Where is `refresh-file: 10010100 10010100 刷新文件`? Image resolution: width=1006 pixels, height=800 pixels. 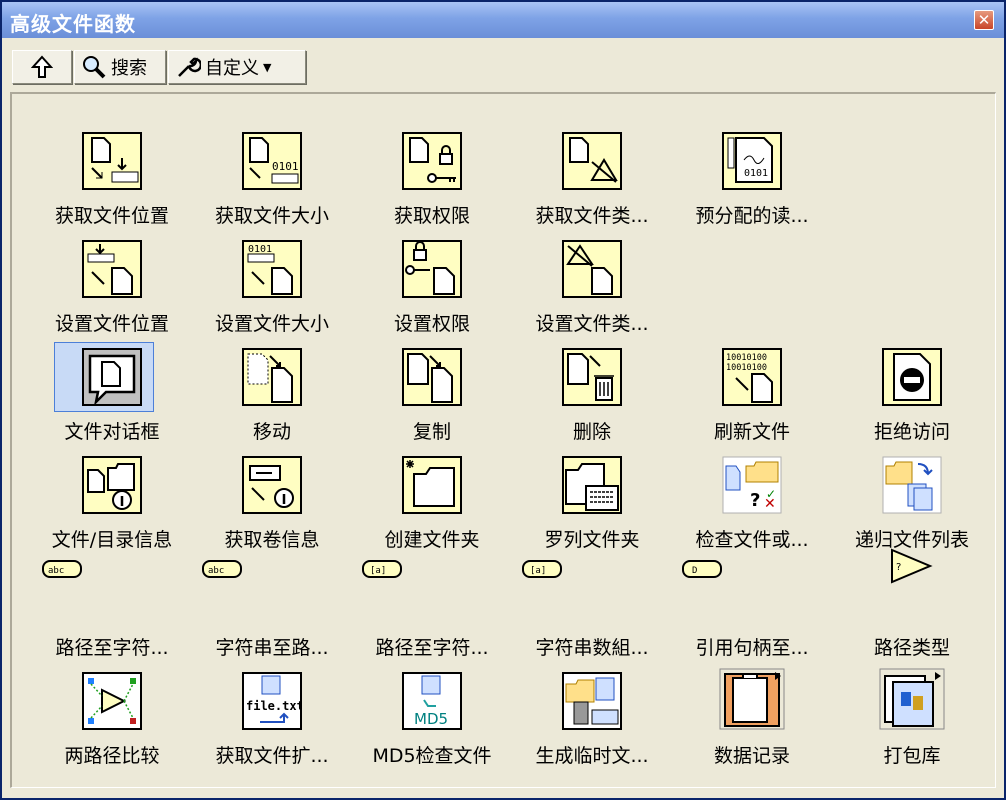
refresh-file: 10010100 10010100 刷新文件 is located at coordinates (752, 376).